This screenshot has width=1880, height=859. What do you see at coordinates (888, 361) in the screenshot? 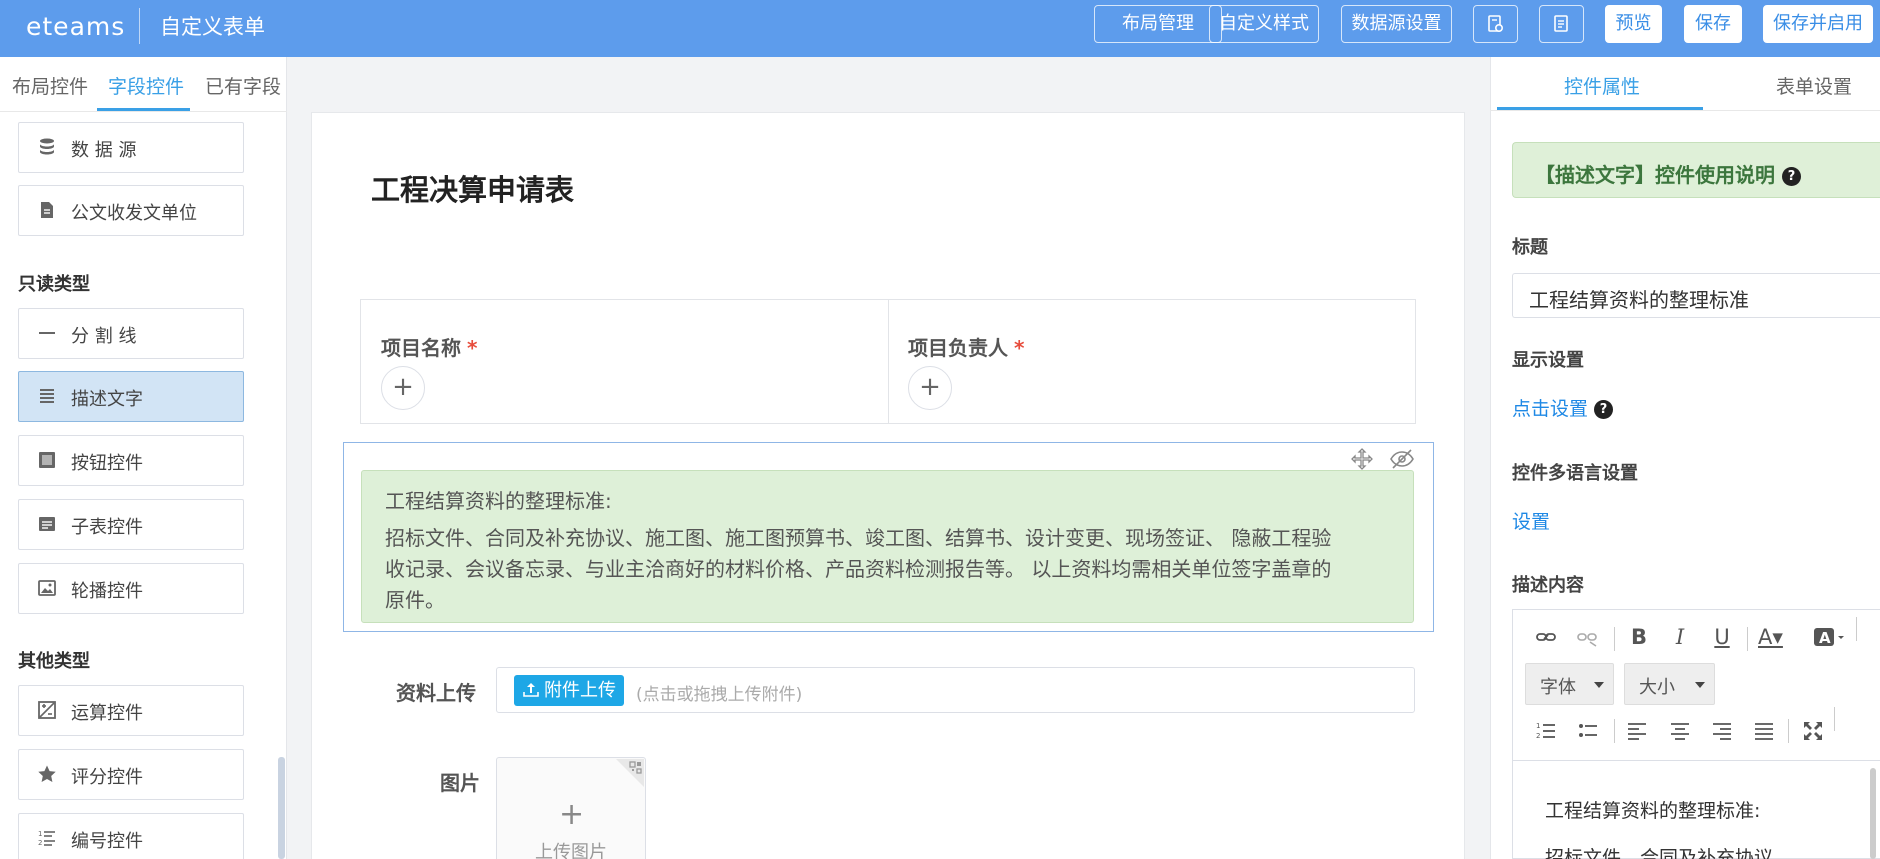
I see `field-row-divider` at bounding box center [888, 361].